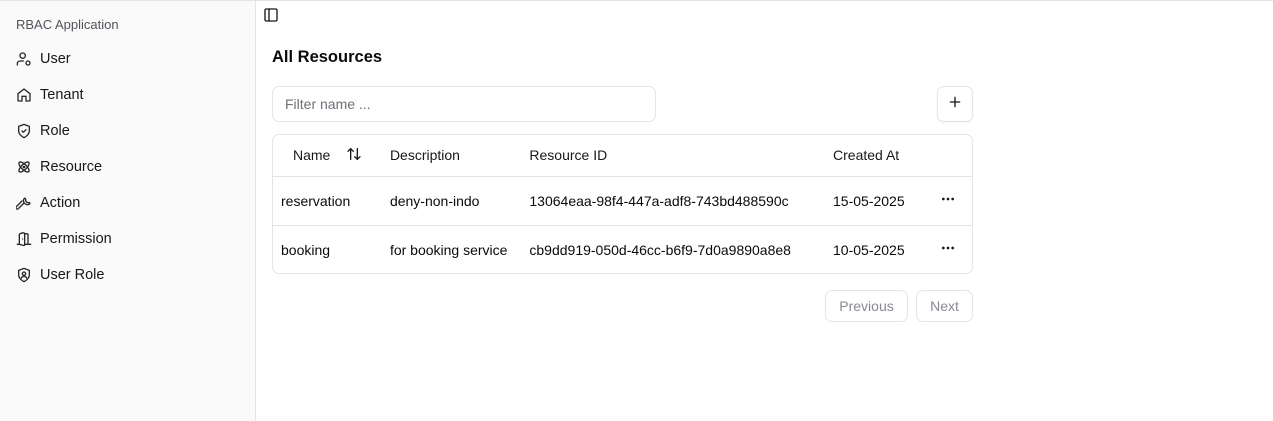  I want to click on page-title: All Resources, so click(327, 57).